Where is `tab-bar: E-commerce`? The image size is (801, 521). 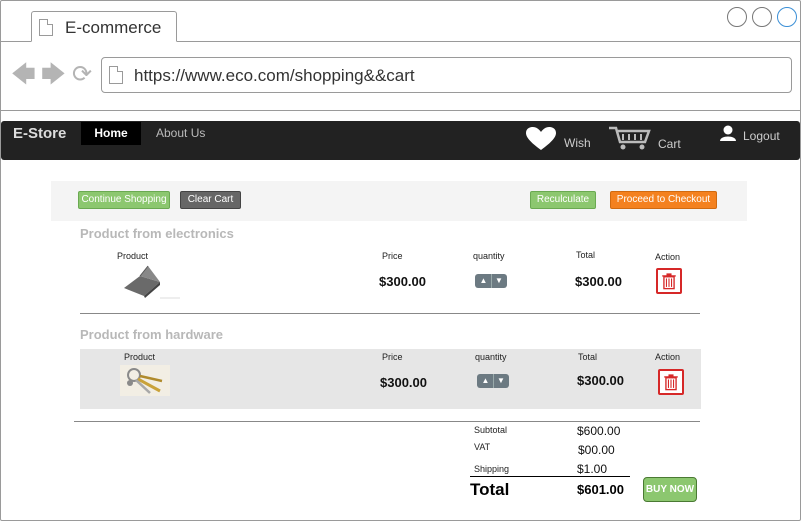 tab-bar: E-commerce is located at coordinates (400, 21).